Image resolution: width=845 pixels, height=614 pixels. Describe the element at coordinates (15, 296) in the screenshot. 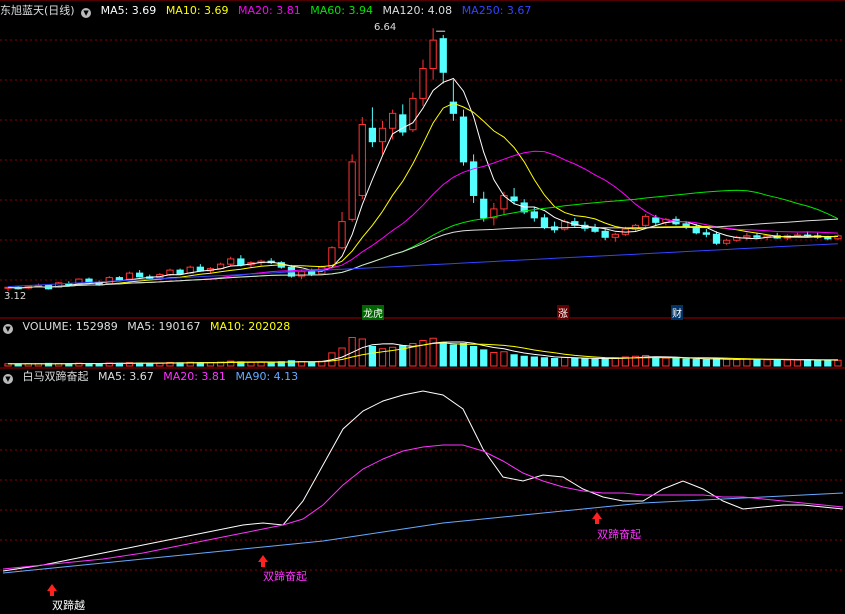

I see `low-price-label: 3.12` at that location.